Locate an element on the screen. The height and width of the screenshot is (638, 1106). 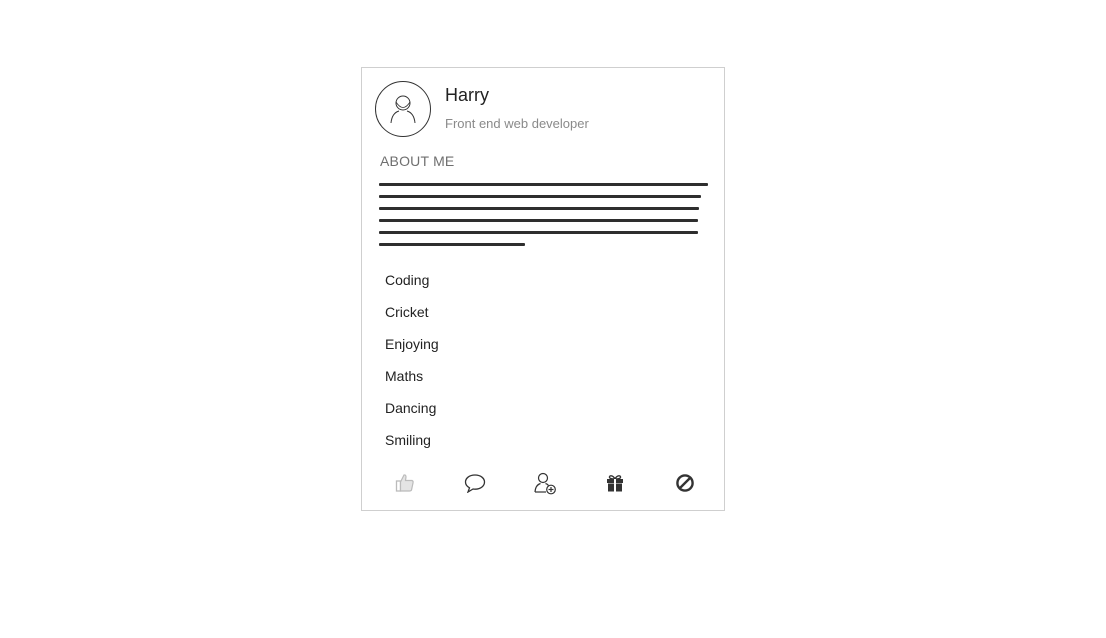
avatar-silhouette is located at coordinates (403, 109).